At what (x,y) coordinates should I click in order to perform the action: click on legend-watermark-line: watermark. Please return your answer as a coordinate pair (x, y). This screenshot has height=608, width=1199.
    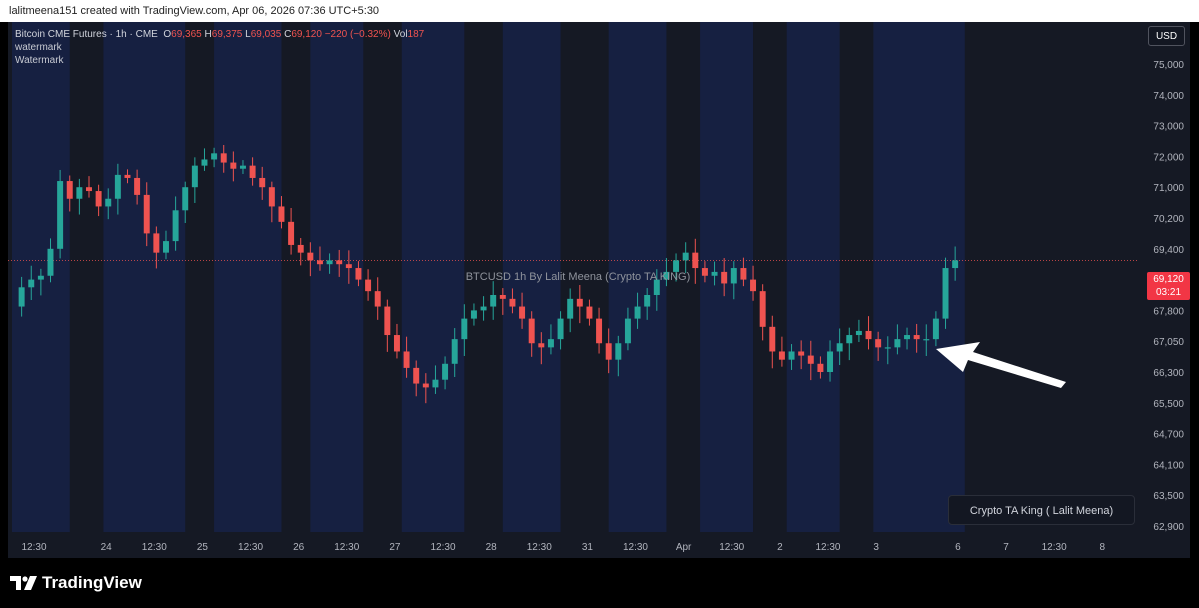
    Looking at the image, I should click on (219, 47).